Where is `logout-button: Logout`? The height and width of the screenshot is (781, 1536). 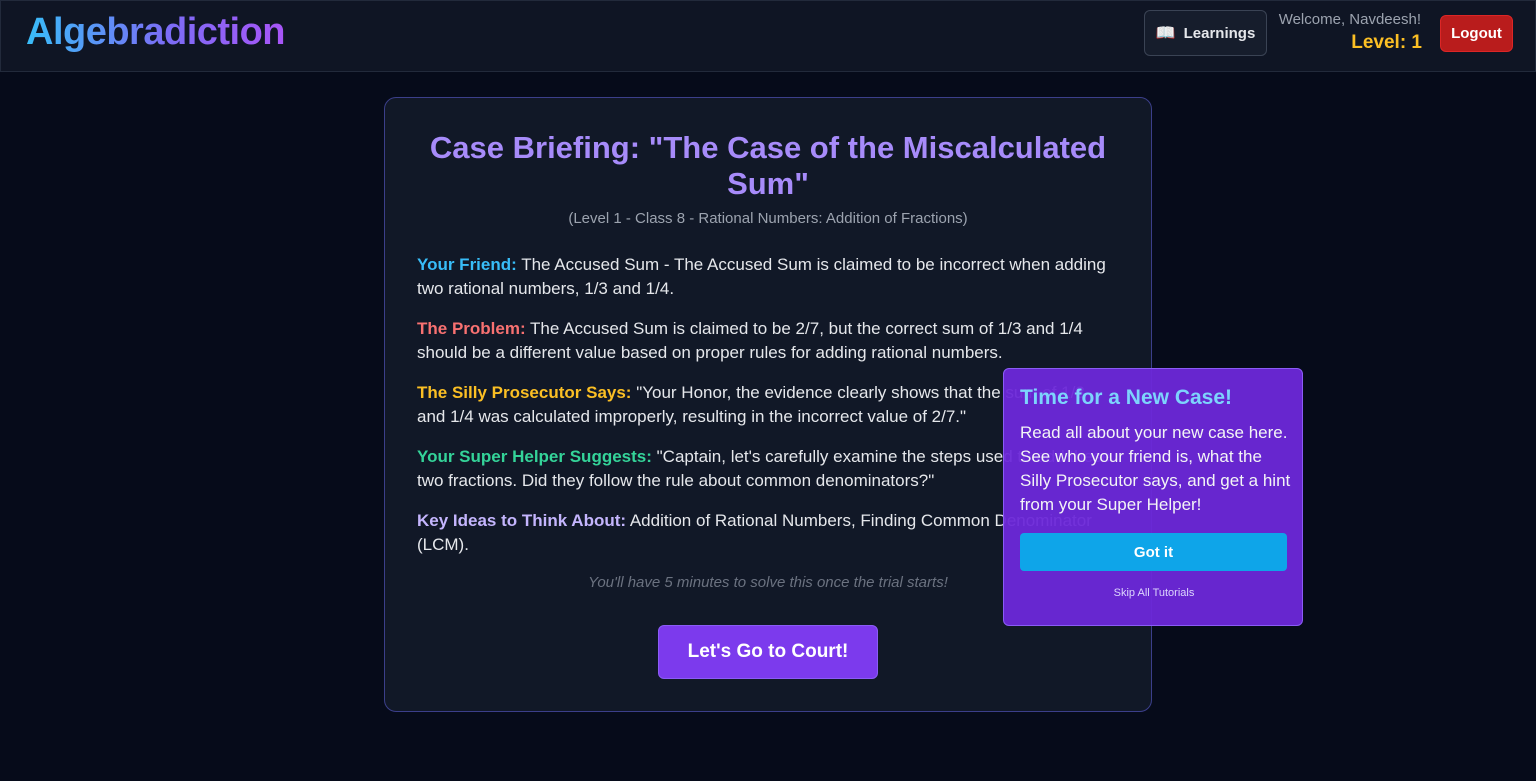 logout-button: Logout is located at coordinates (1476, 33).